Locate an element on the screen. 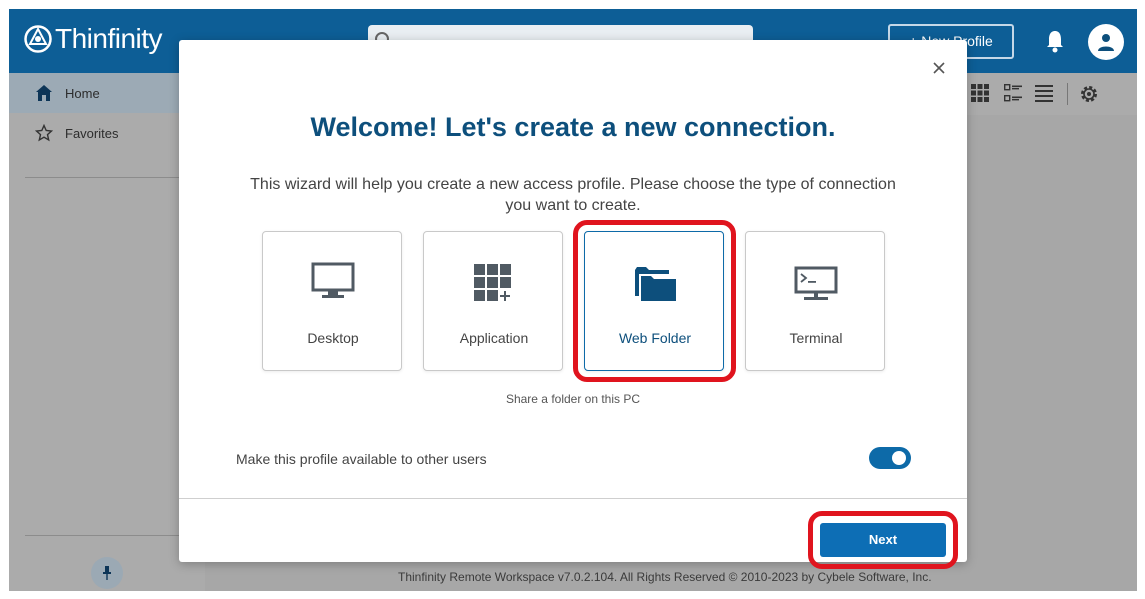 The image size is (1145, 599). home-icon is located at coordinates (44, 93).